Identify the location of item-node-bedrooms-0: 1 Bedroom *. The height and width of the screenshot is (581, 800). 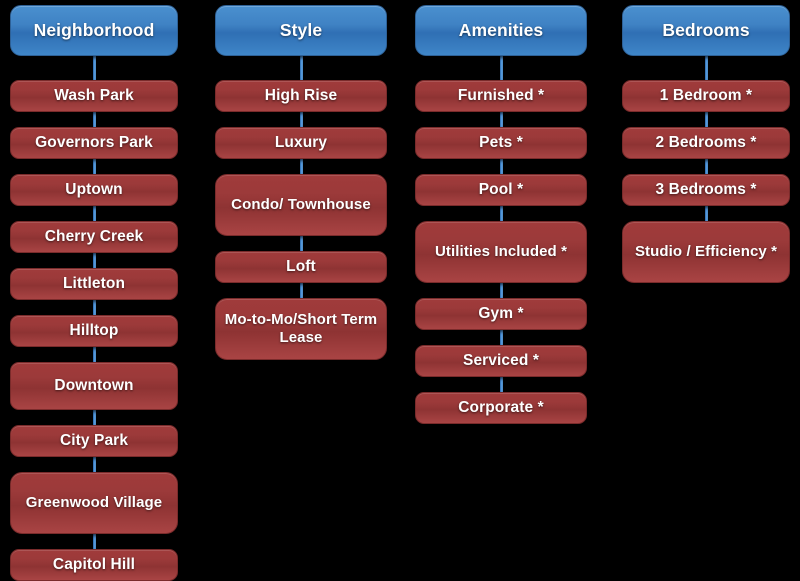
(706, 96).